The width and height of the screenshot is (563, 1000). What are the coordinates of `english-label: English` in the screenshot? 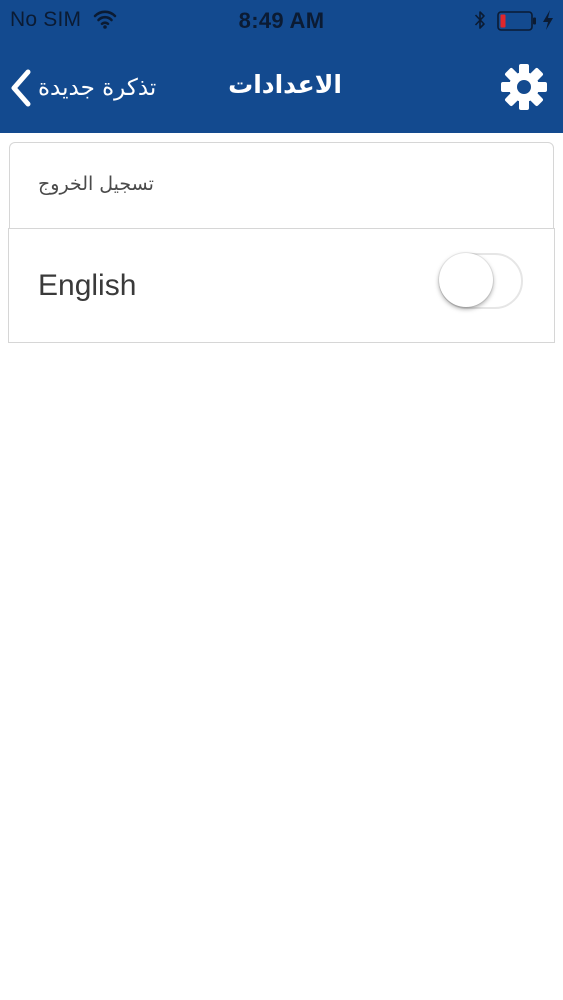 It's located at (87, 285).